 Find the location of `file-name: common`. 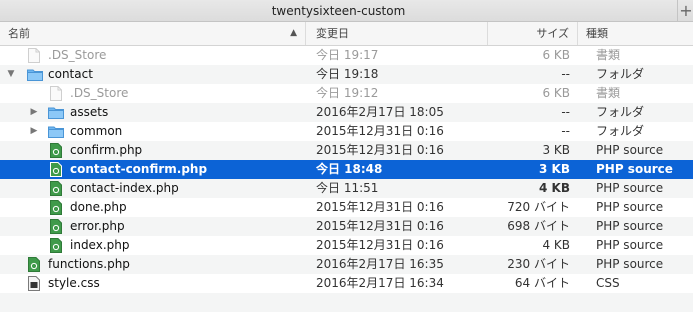

file-name: common is located at coordinates (96, 131).